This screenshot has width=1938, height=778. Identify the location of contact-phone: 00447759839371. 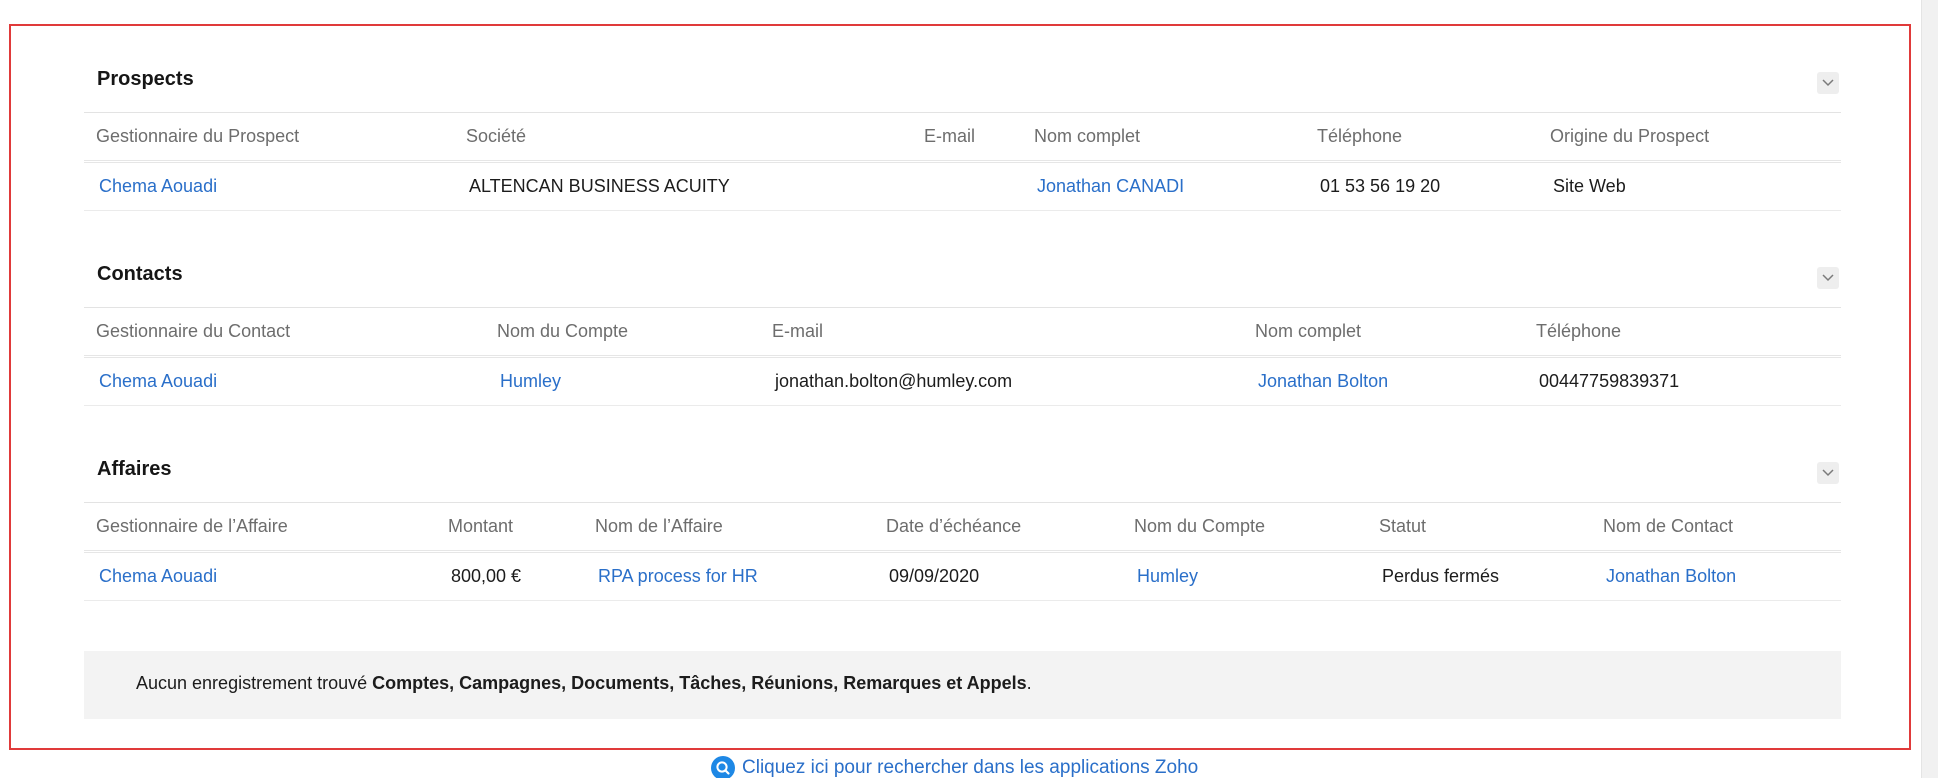
(1609, 381).